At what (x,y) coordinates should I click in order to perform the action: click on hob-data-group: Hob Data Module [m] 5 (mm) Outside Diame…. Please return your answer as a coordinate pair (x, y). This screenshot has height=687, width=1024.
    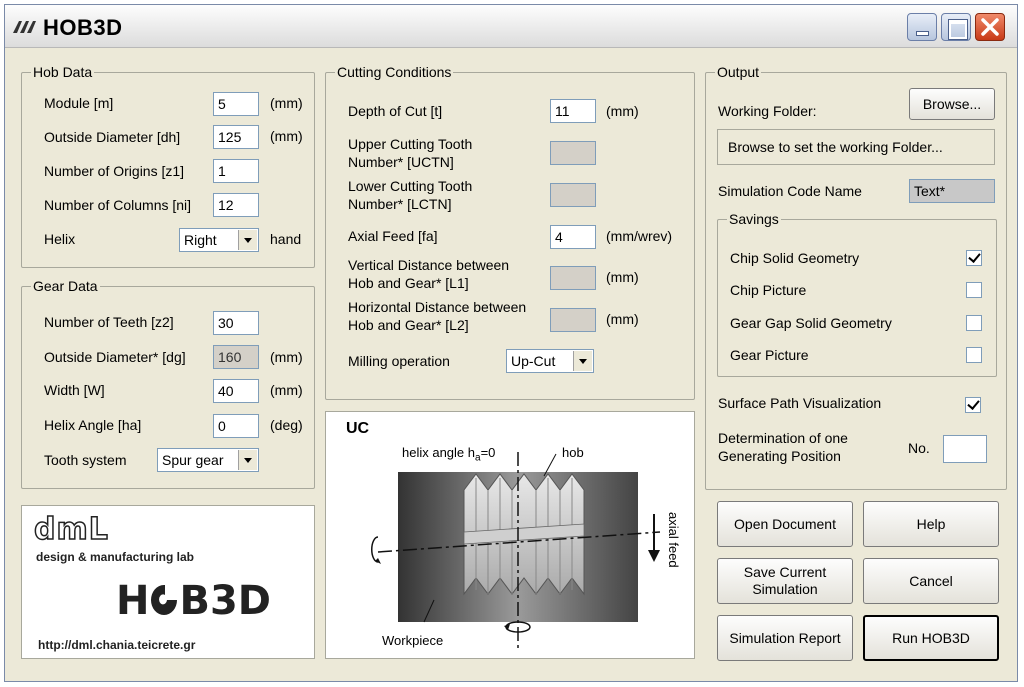
    Looking at the image, I should click on (168, 166).